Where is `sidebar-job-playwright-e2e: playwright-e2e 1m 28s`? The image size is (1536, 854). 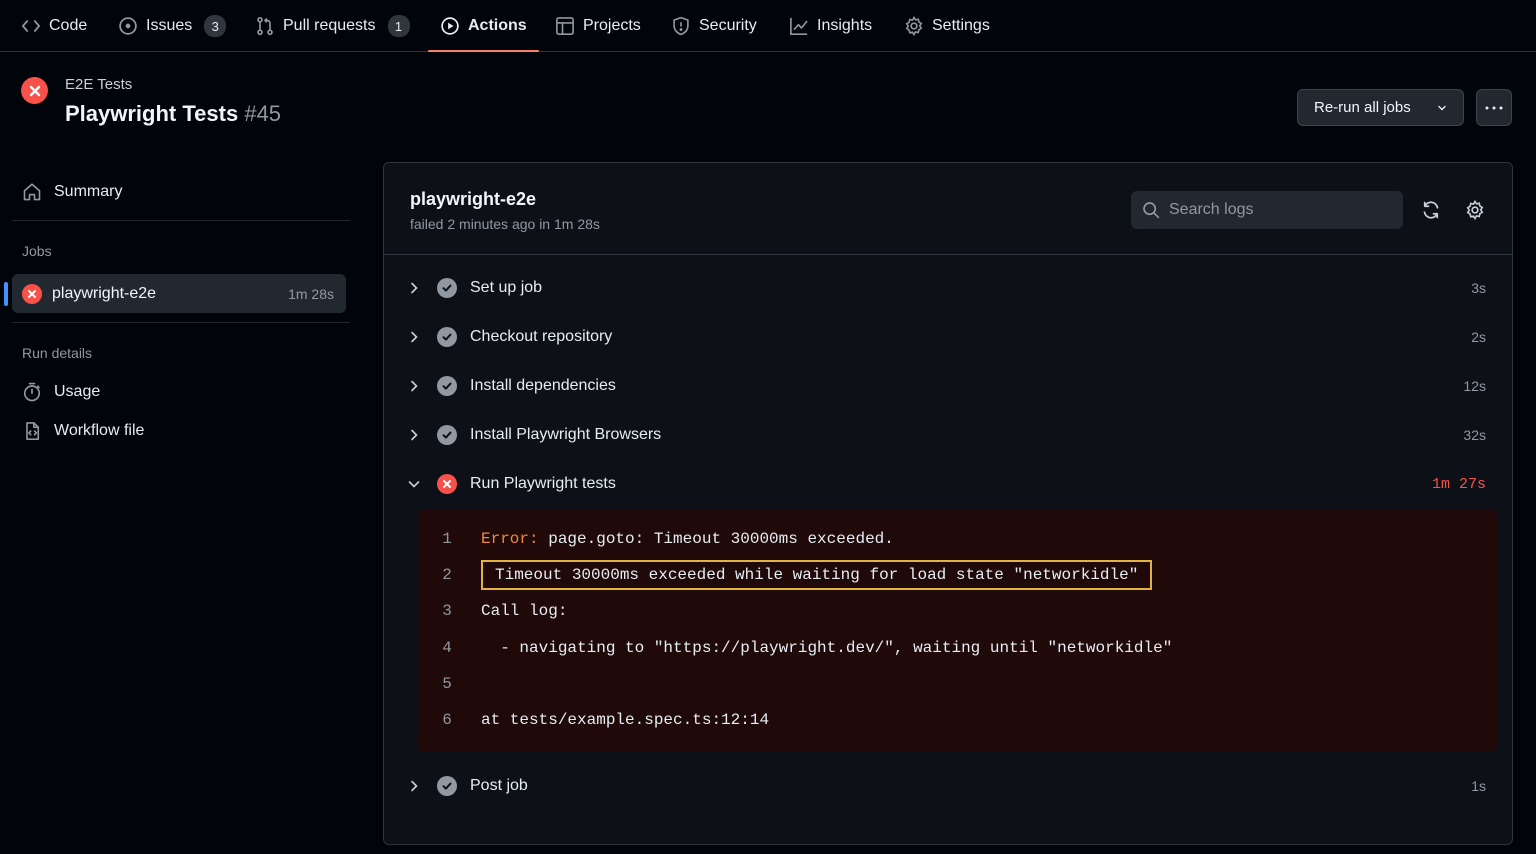
sidebar-job-playwright-e2e: playwright-e2e 1m 28s is located at coordinates (175, 293).